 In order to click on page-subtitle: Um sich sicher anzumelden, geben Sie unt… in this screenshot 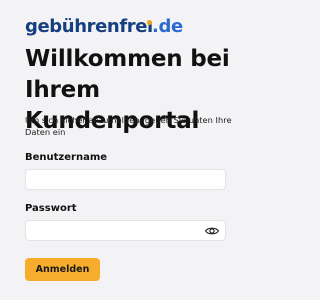, I will do `click(128, 126)`.